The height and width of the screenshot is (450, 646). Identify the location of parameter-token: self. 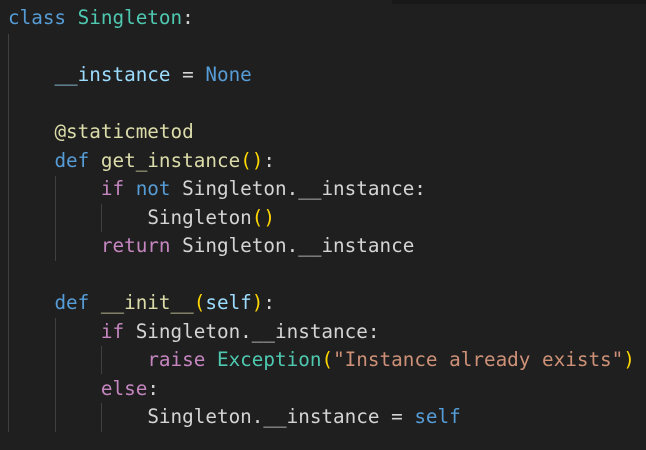
(228, 302).